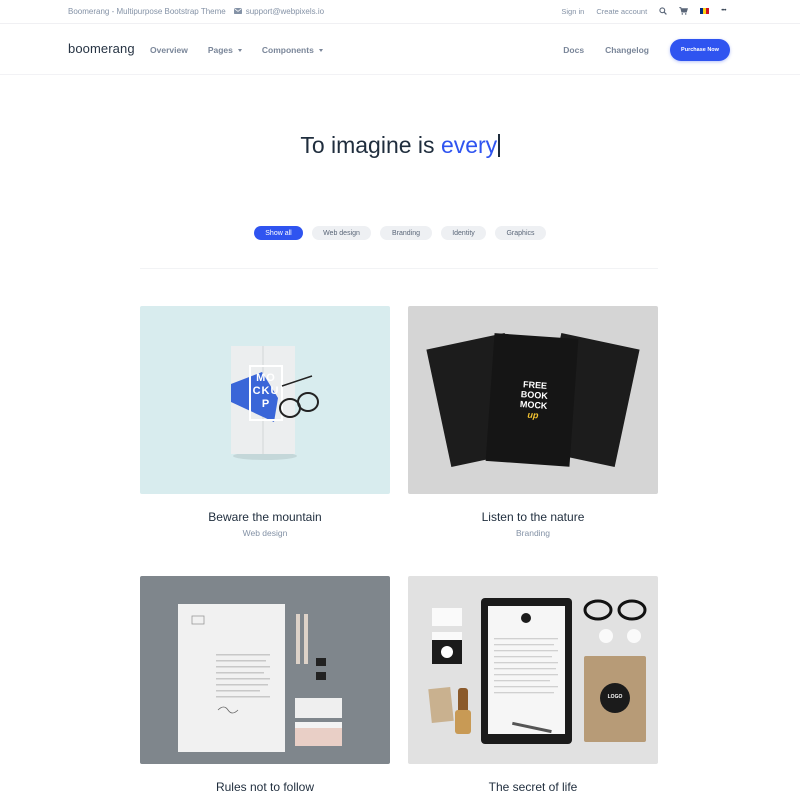 This screenshot has width=800, height=800. What do you see at coordinates (101, 48) in the screenshot?
I see `brand-logo: boomerang` at bounding box center [101, 48].